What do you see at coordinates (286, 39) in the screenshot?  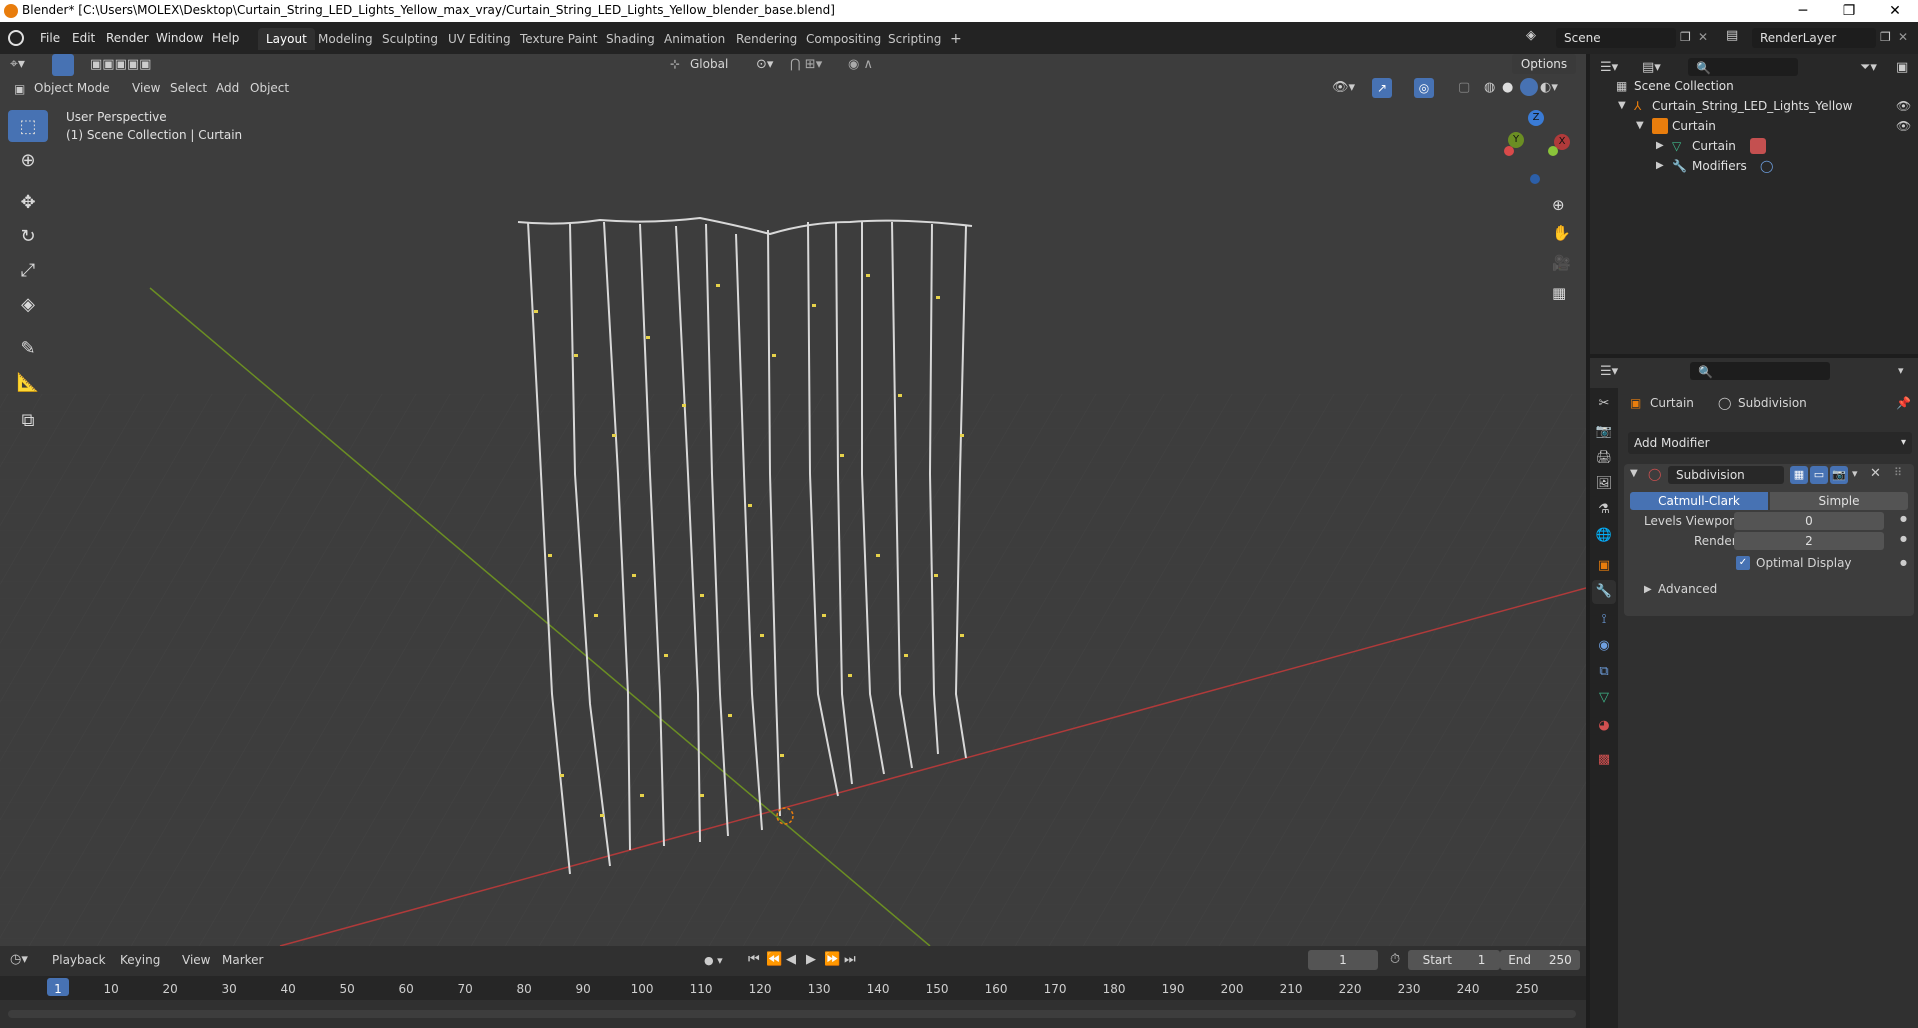 I see `tab-layout: Layout` at bounding box center [286, 39].